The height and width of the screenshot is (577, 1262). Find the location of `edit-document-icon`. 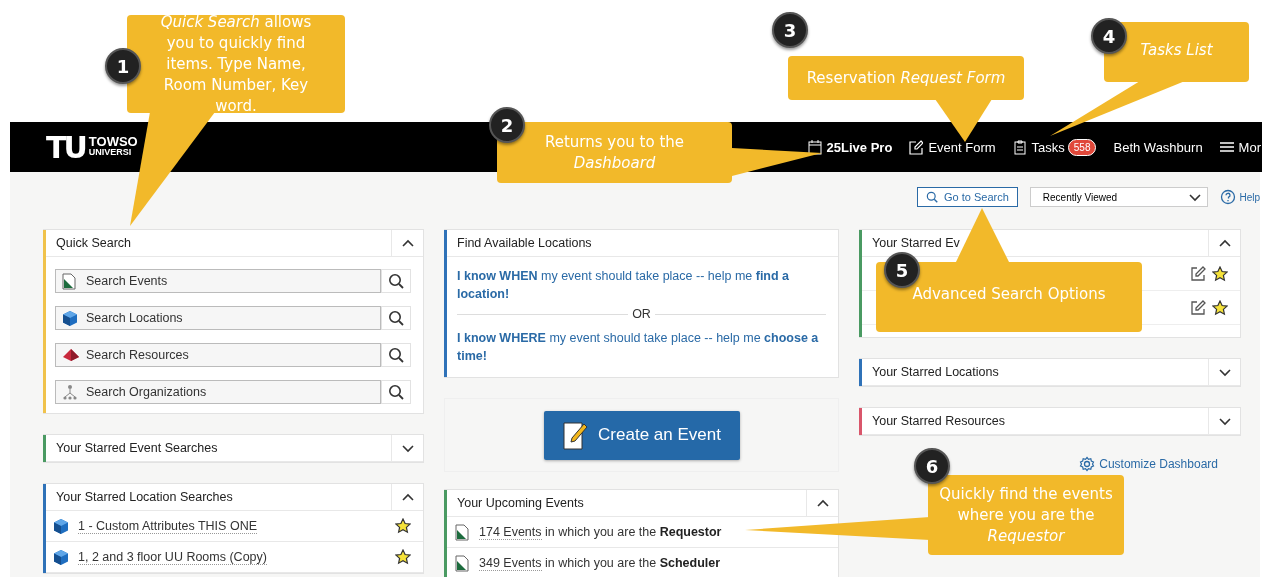

edit-document-icon is located at coordinates (575, 435).